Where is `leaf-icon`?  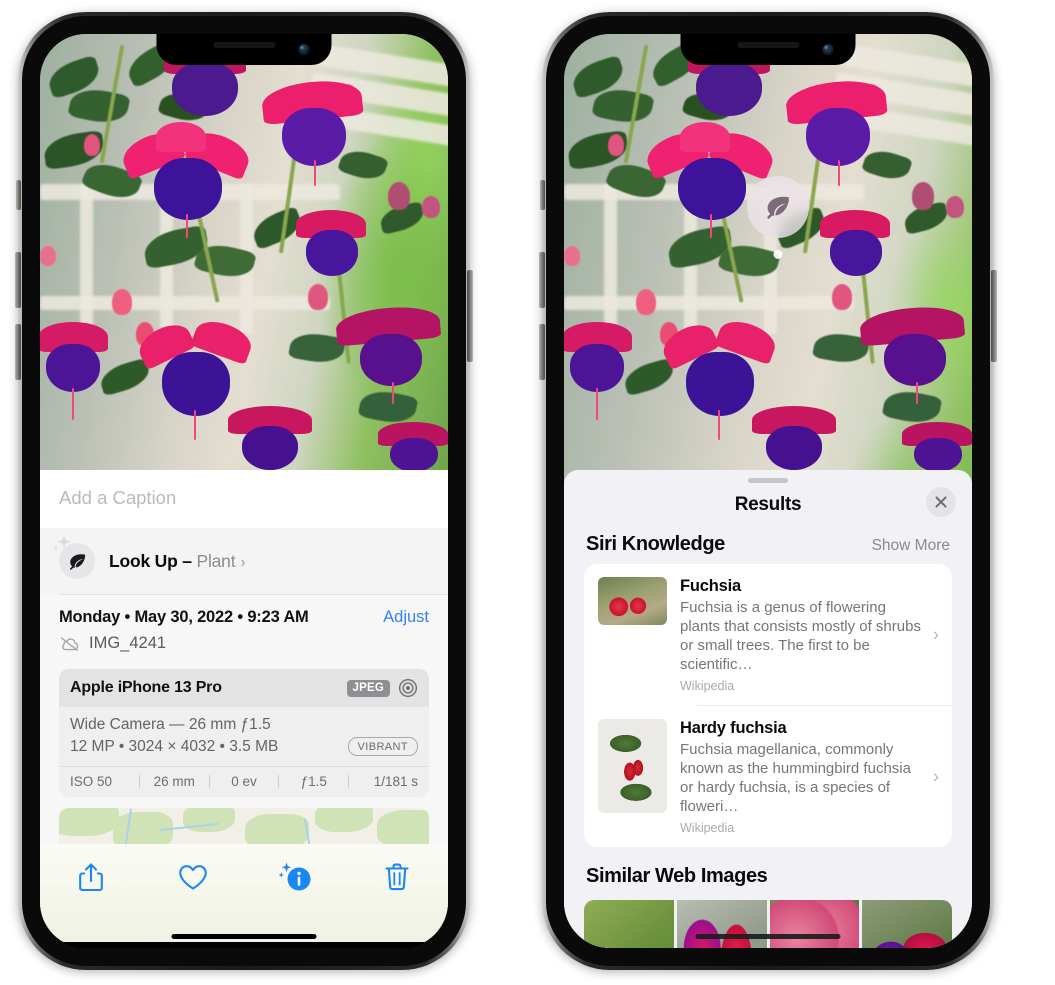
leaf-icon is located at coordinates (778, 207).